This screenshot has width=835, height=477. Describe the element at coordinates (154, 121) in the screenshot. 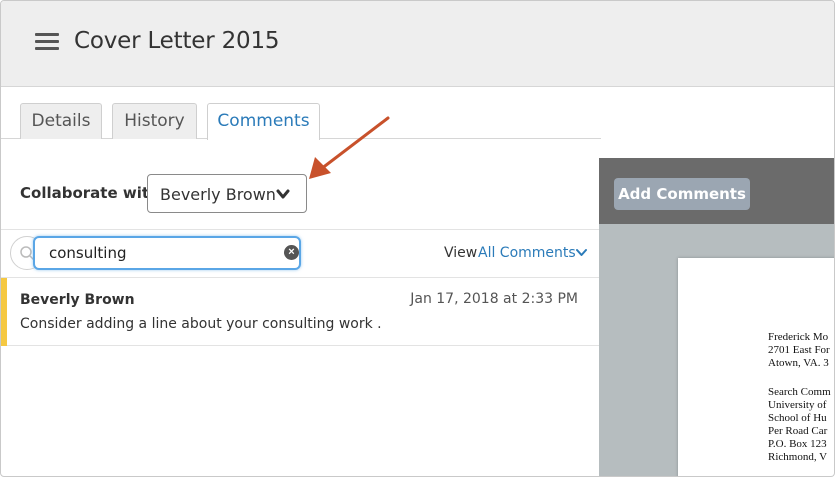

I see `tab-history: History` at that location.